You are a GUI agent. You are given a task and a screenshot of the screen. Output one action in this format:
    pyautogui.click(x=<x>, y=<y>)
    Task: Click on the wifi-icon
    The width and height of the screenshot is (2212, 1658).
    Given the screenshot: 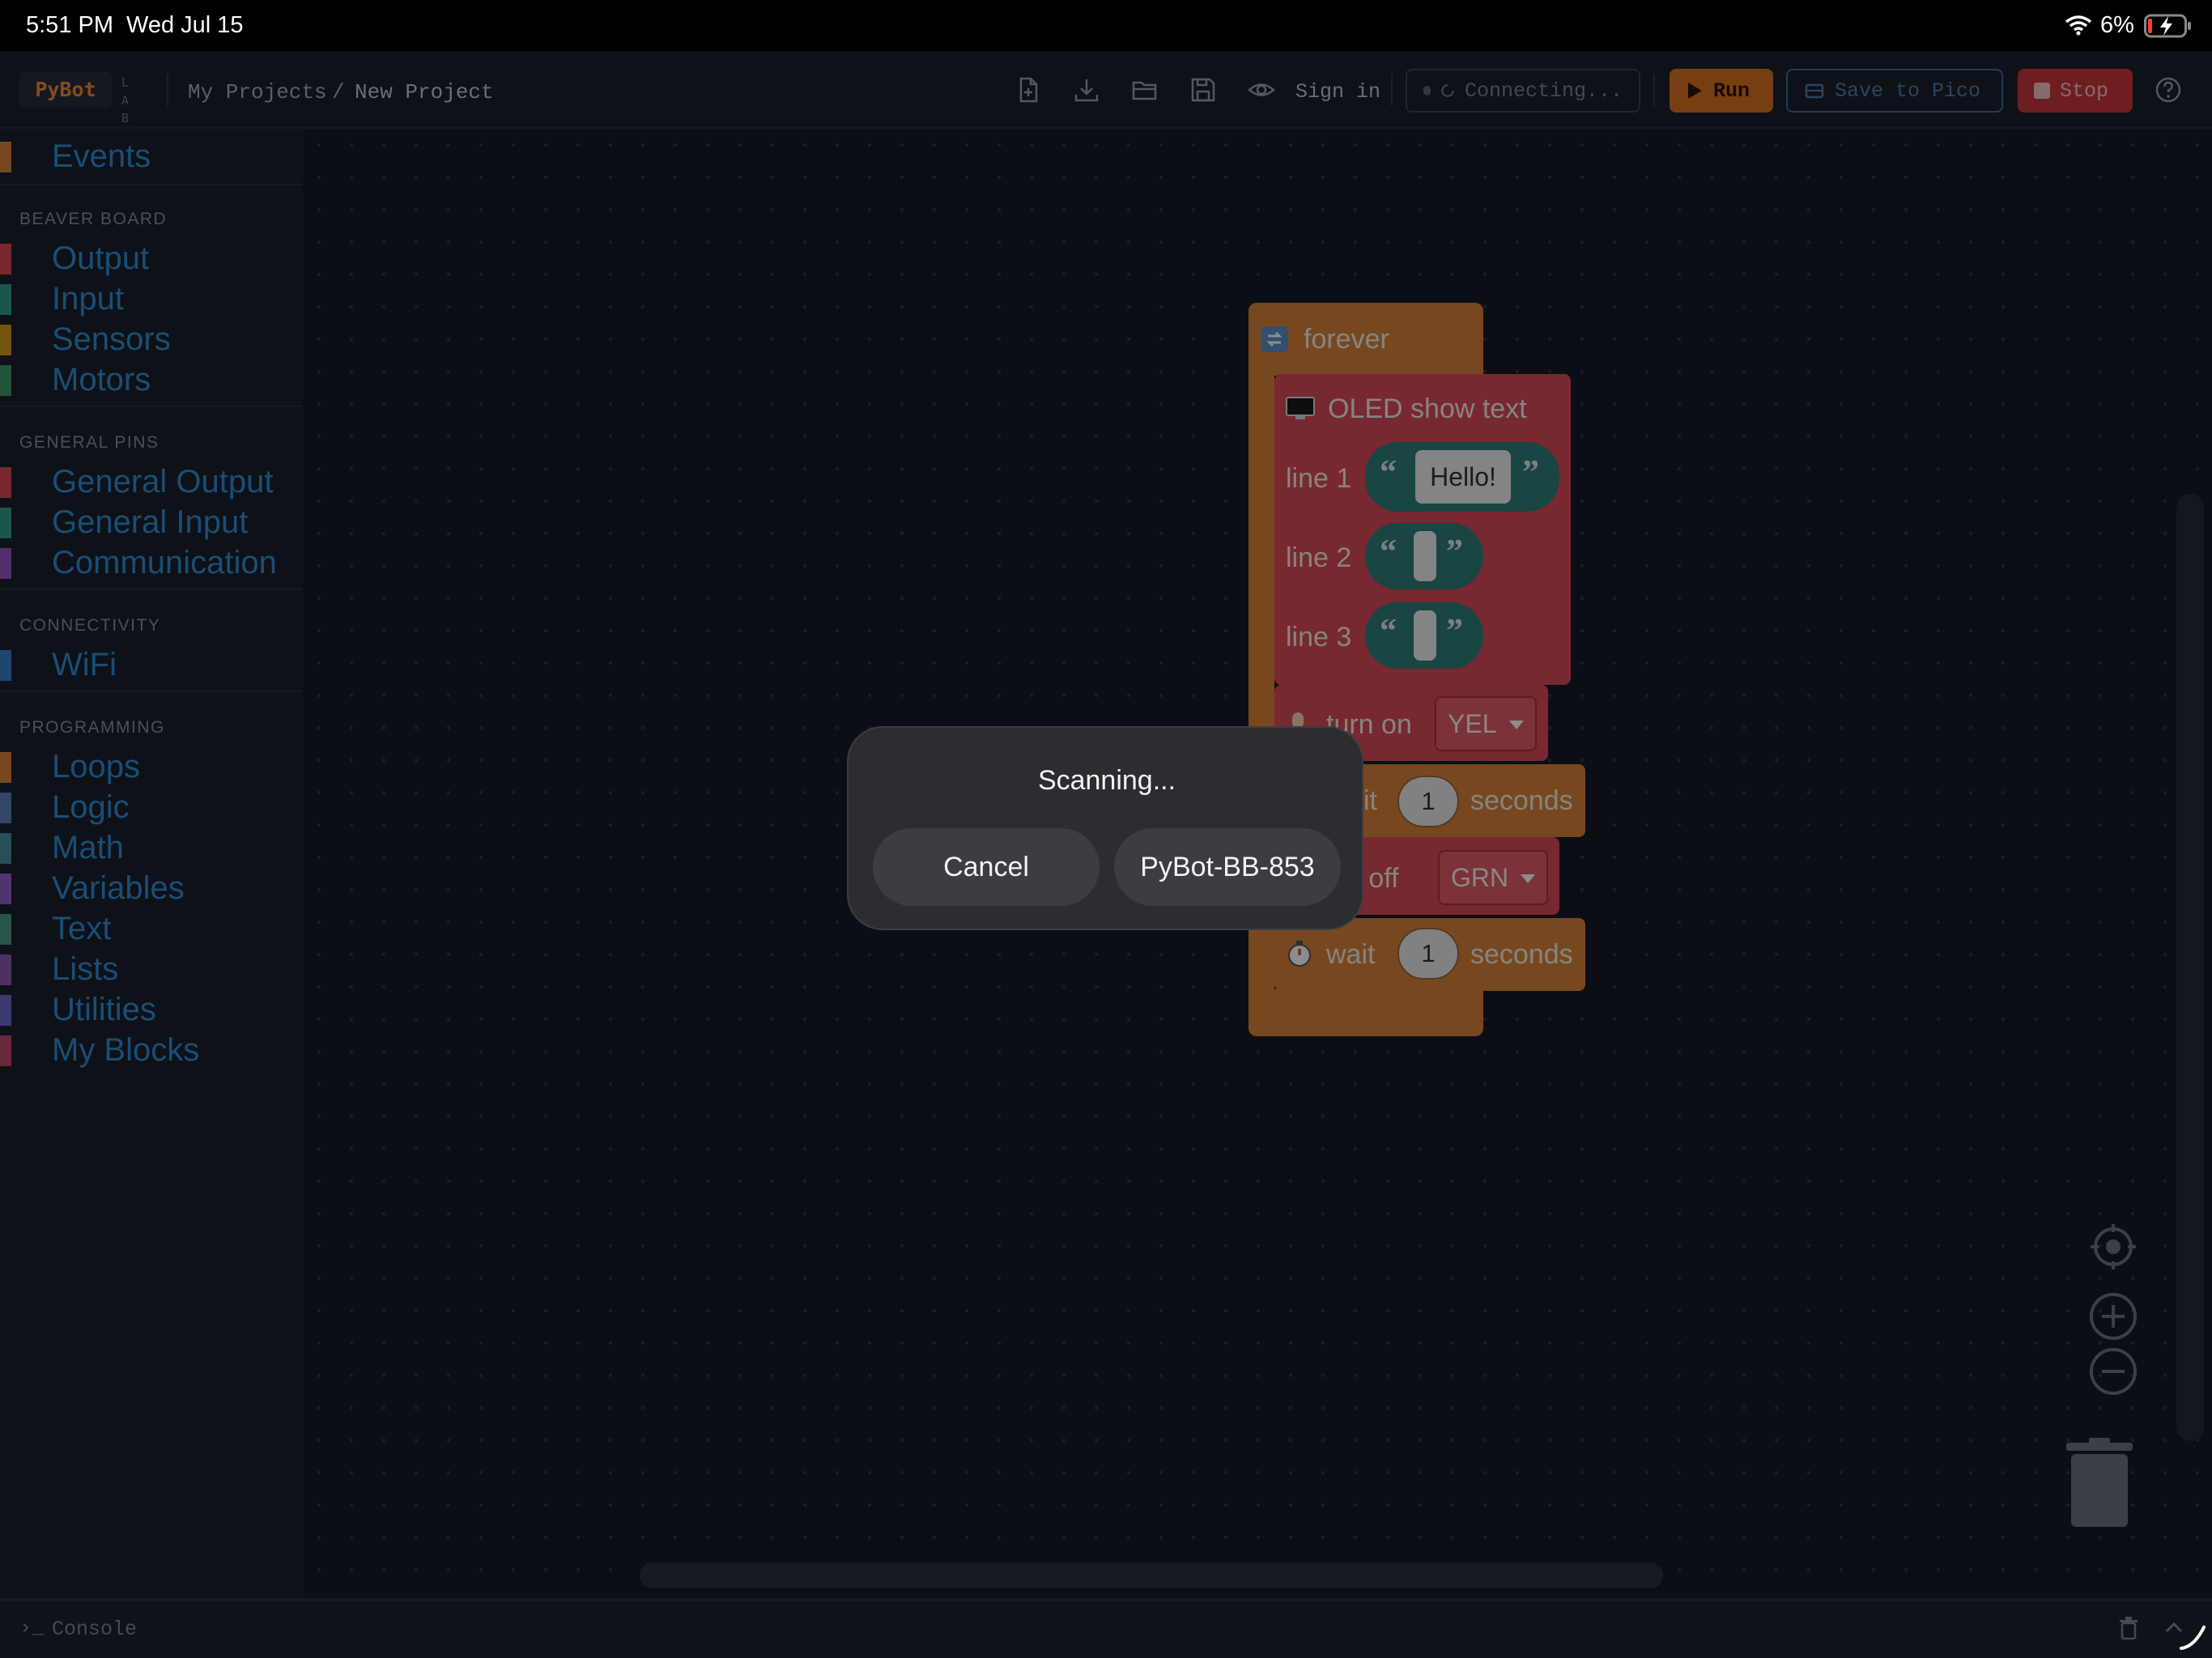 What is the action you would take?
    pyautogui.click(x=2079, y=25)
    